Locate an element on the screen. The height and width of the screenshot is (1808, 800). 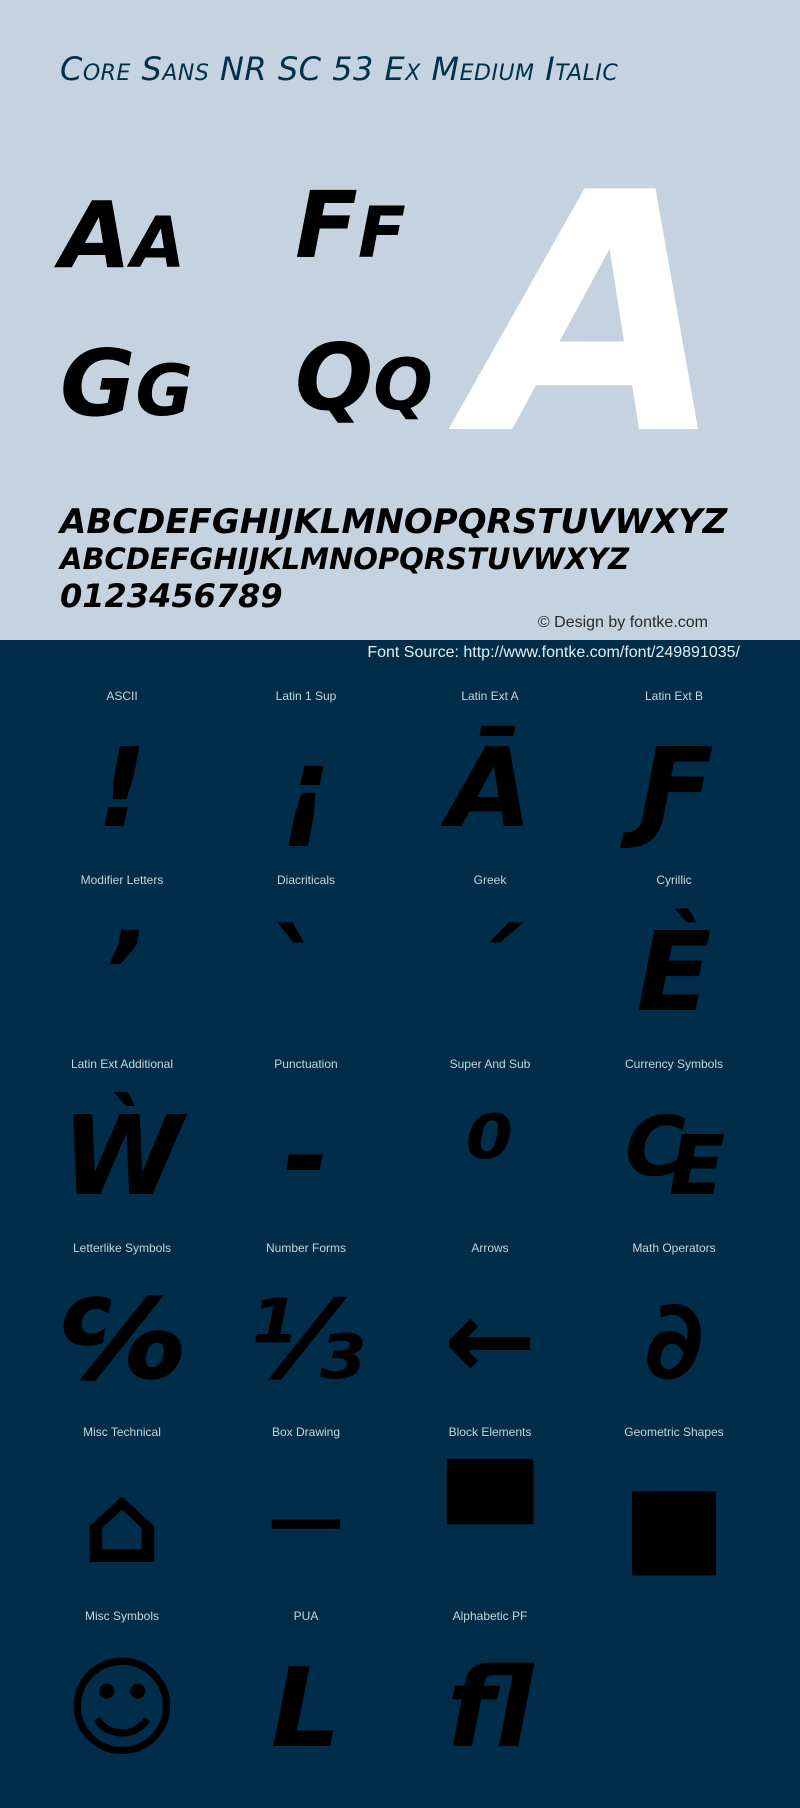
block-cell: Math Operators ∂ is located at coordinates (674, 1333).